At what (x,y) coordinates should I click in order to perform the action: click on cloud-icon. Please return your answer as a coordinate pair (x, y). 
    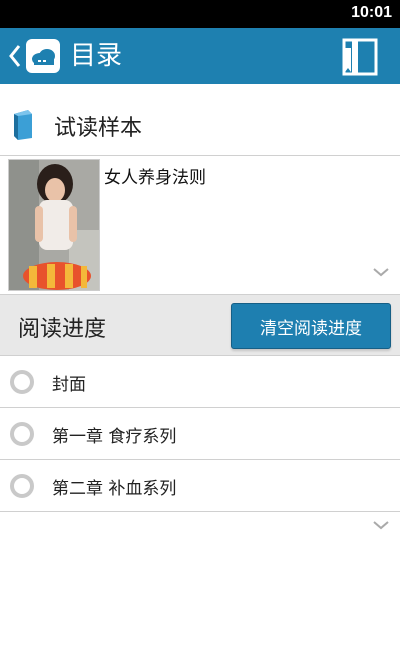
    Looking at the image, I should click on (43, 56).